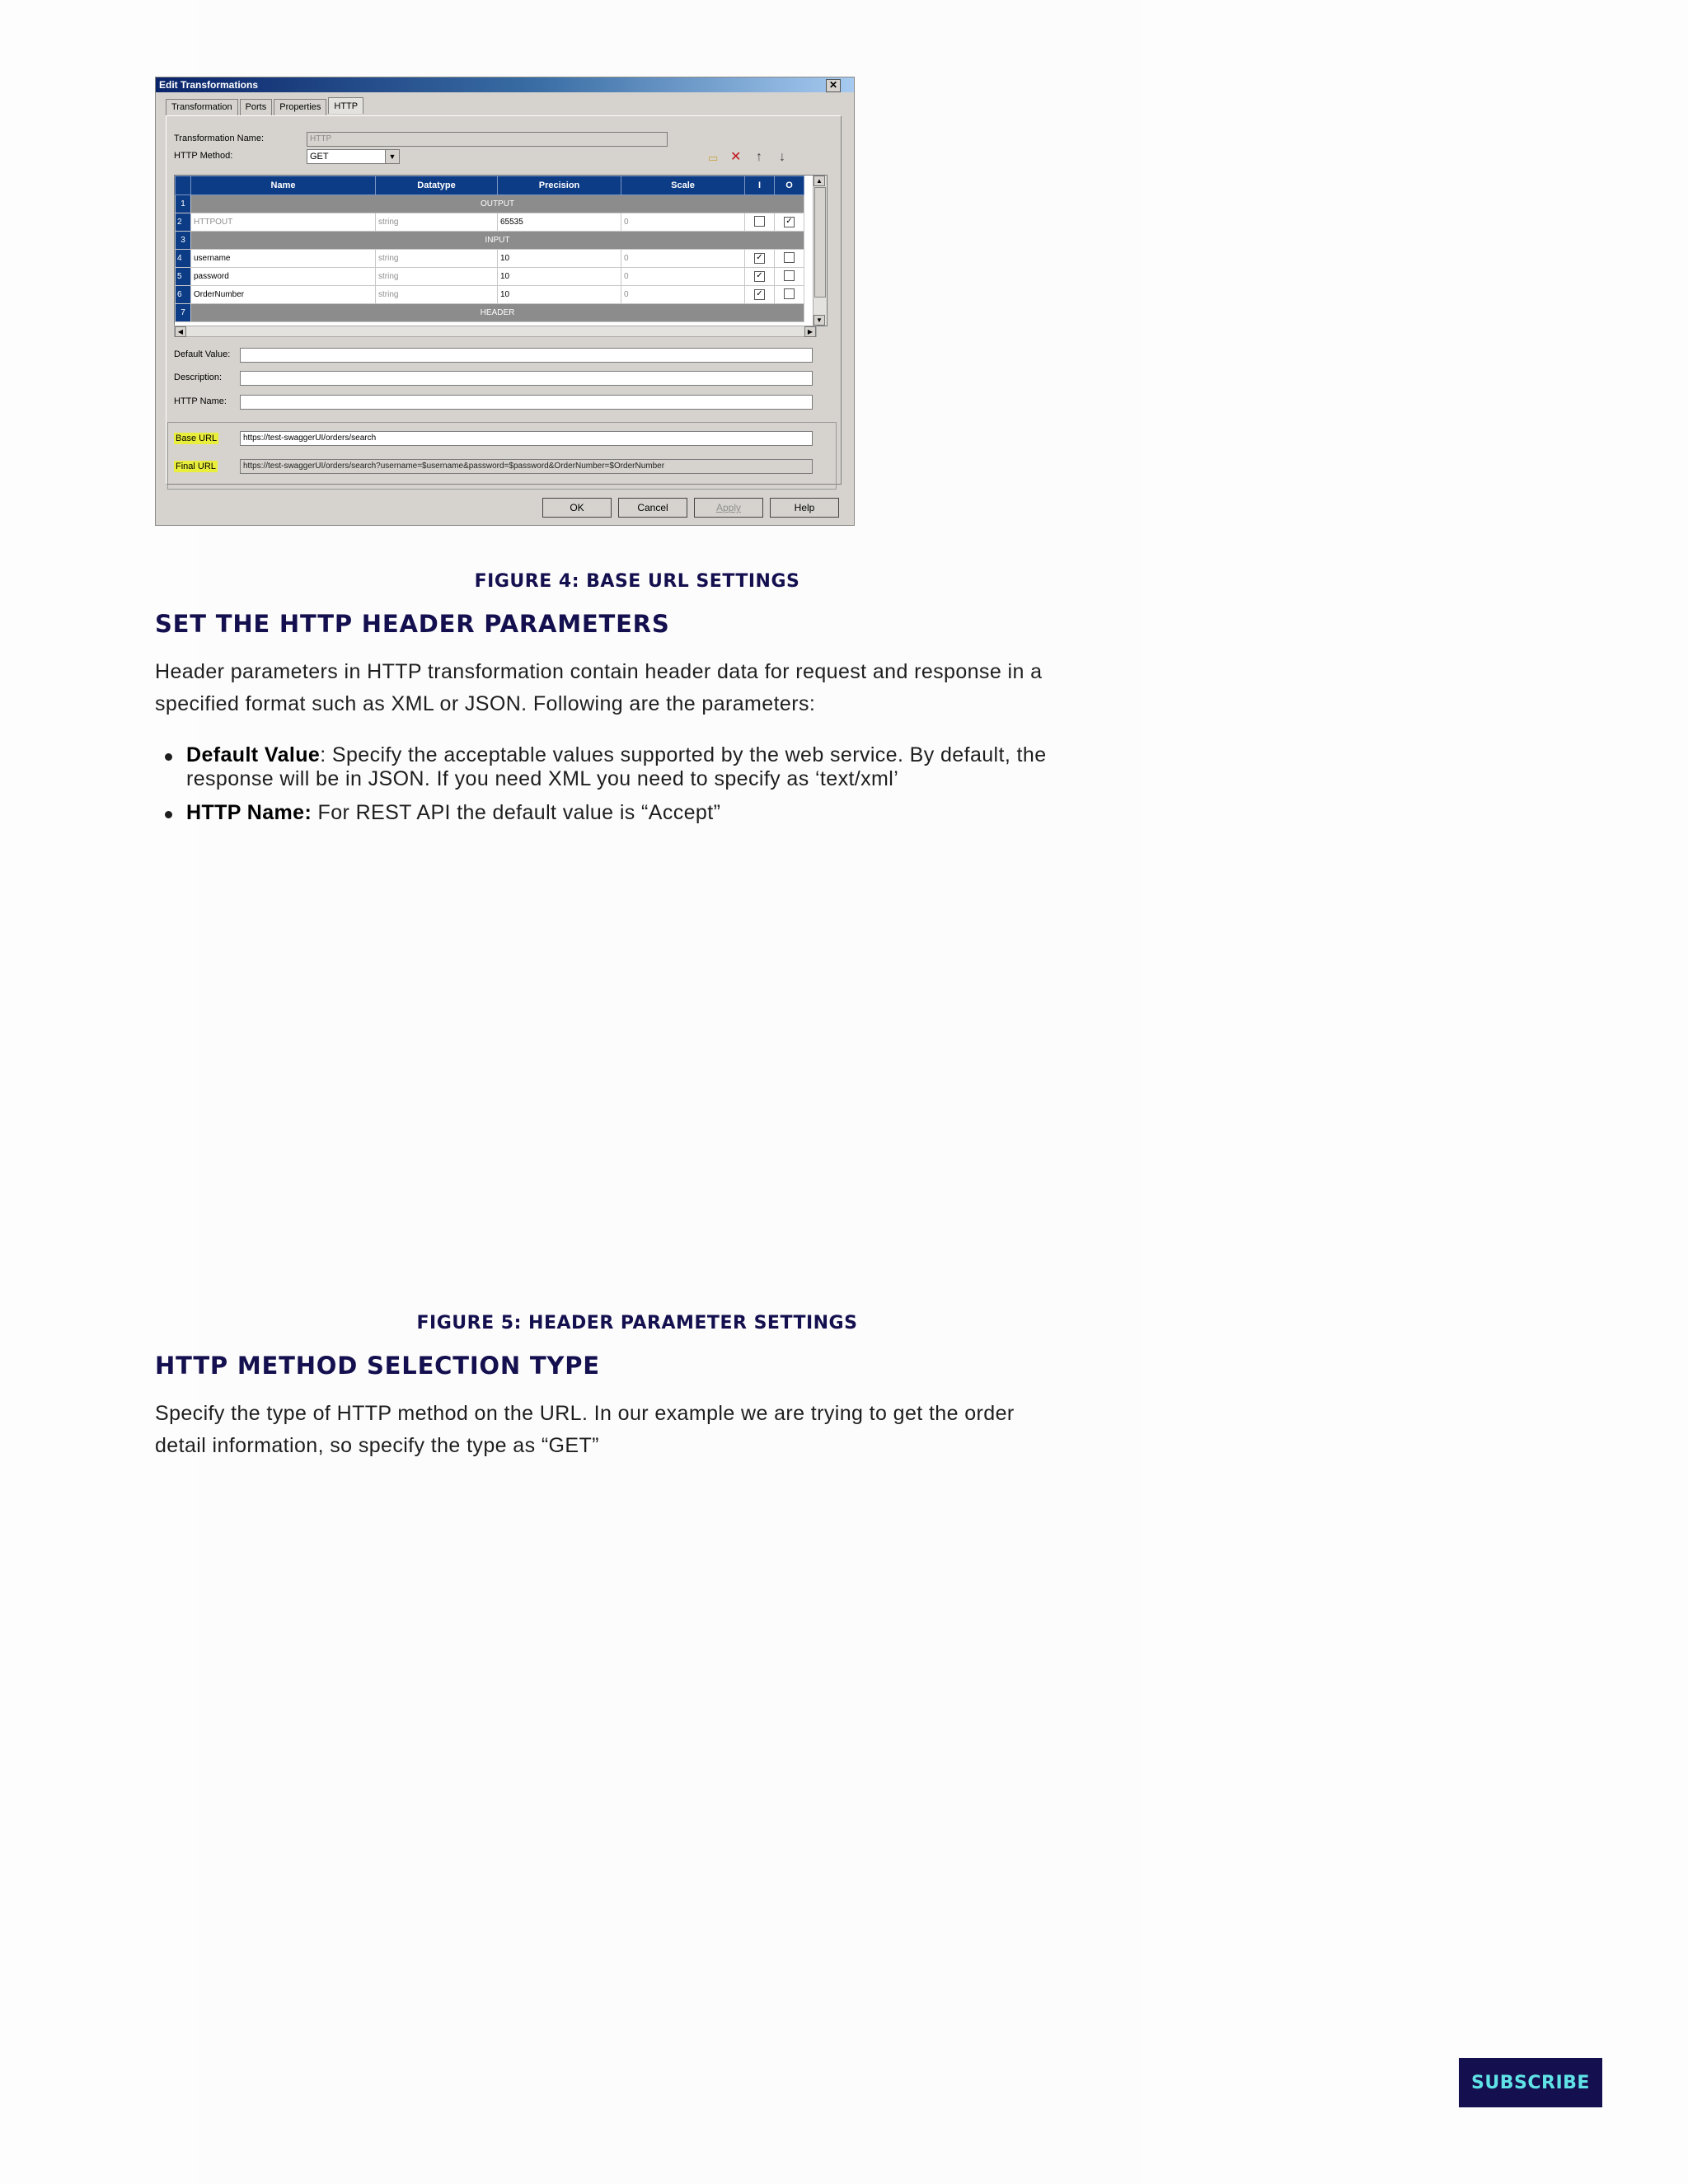 The height and width of the screenshot is (2184, 1688). Describe the element at coordinates (497, 240) in the screenshot. I see `section-label: INPUT` at that location.